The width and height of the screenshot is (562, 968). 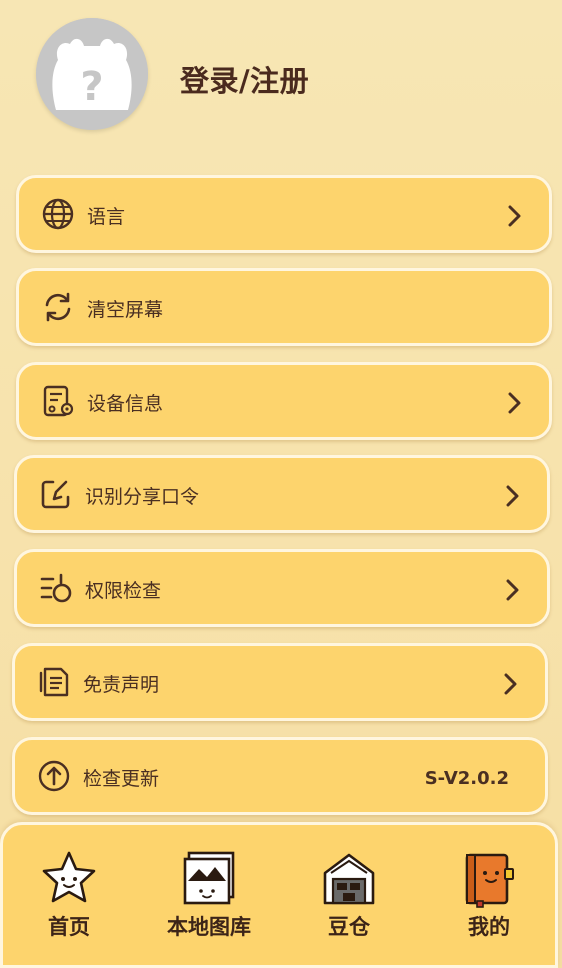 I want to click on menu-item-clear-screen: 清空屏幕, so click(x=284, y=307).